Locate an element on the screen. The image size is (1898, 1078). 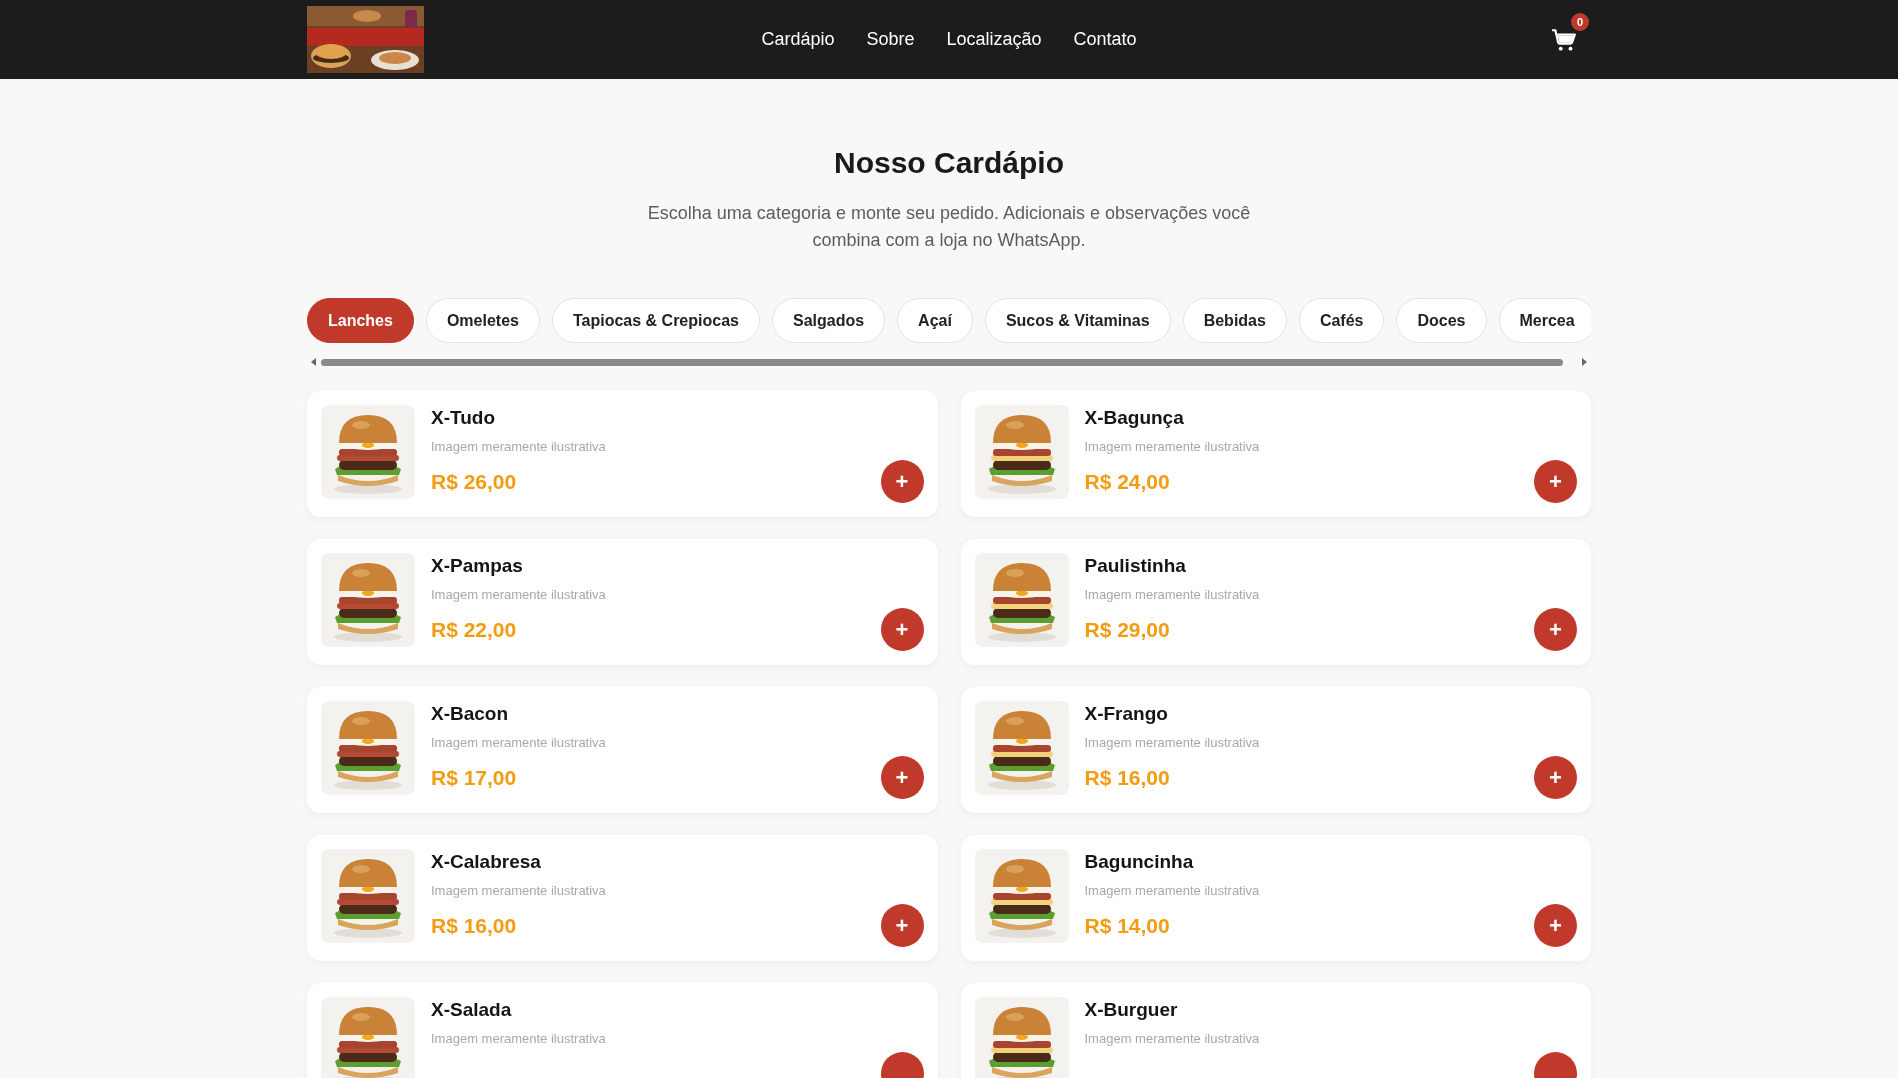
product-name: X-Frango is located at coordinates (1126, 714).